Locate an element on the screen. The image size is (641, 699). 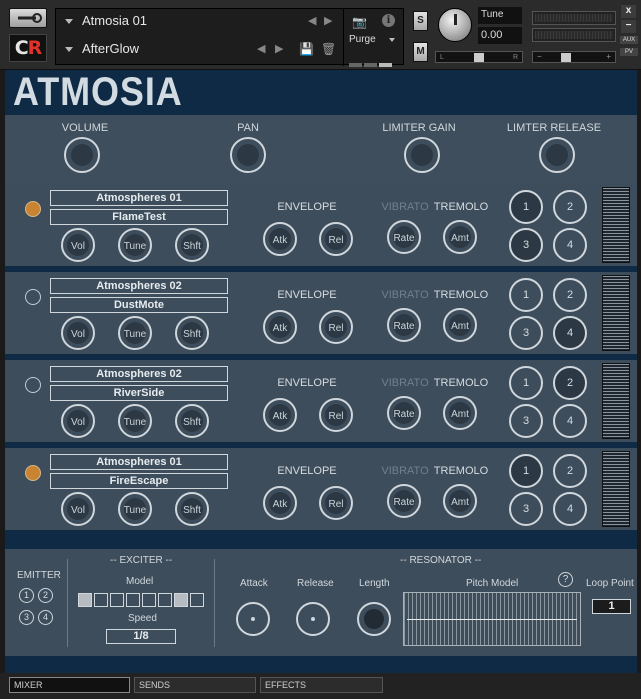
aux-button: AUX is located at coordinates (629, 40).